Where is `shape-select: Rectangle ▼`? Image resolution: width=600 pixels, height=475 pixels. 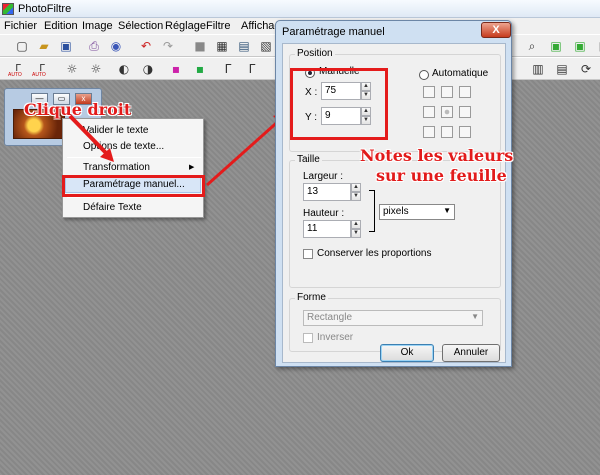
shape-select: Rectangle ▼ is located at coordinates (393, 318).